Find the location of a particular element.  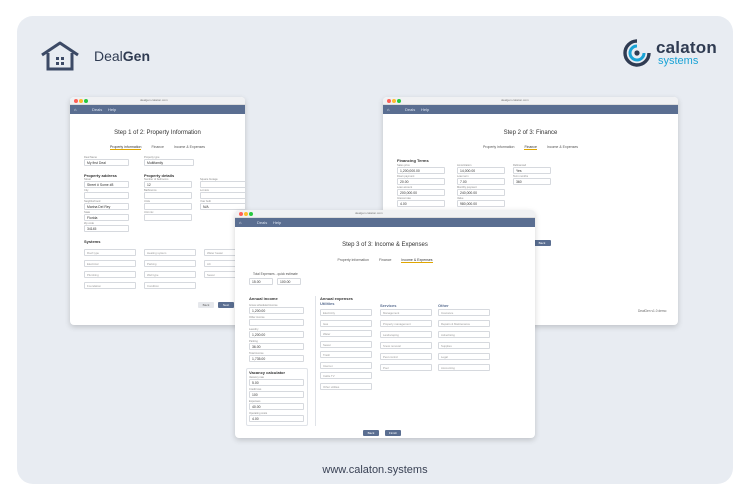

income-1-field is located at coordinates (276, 322).